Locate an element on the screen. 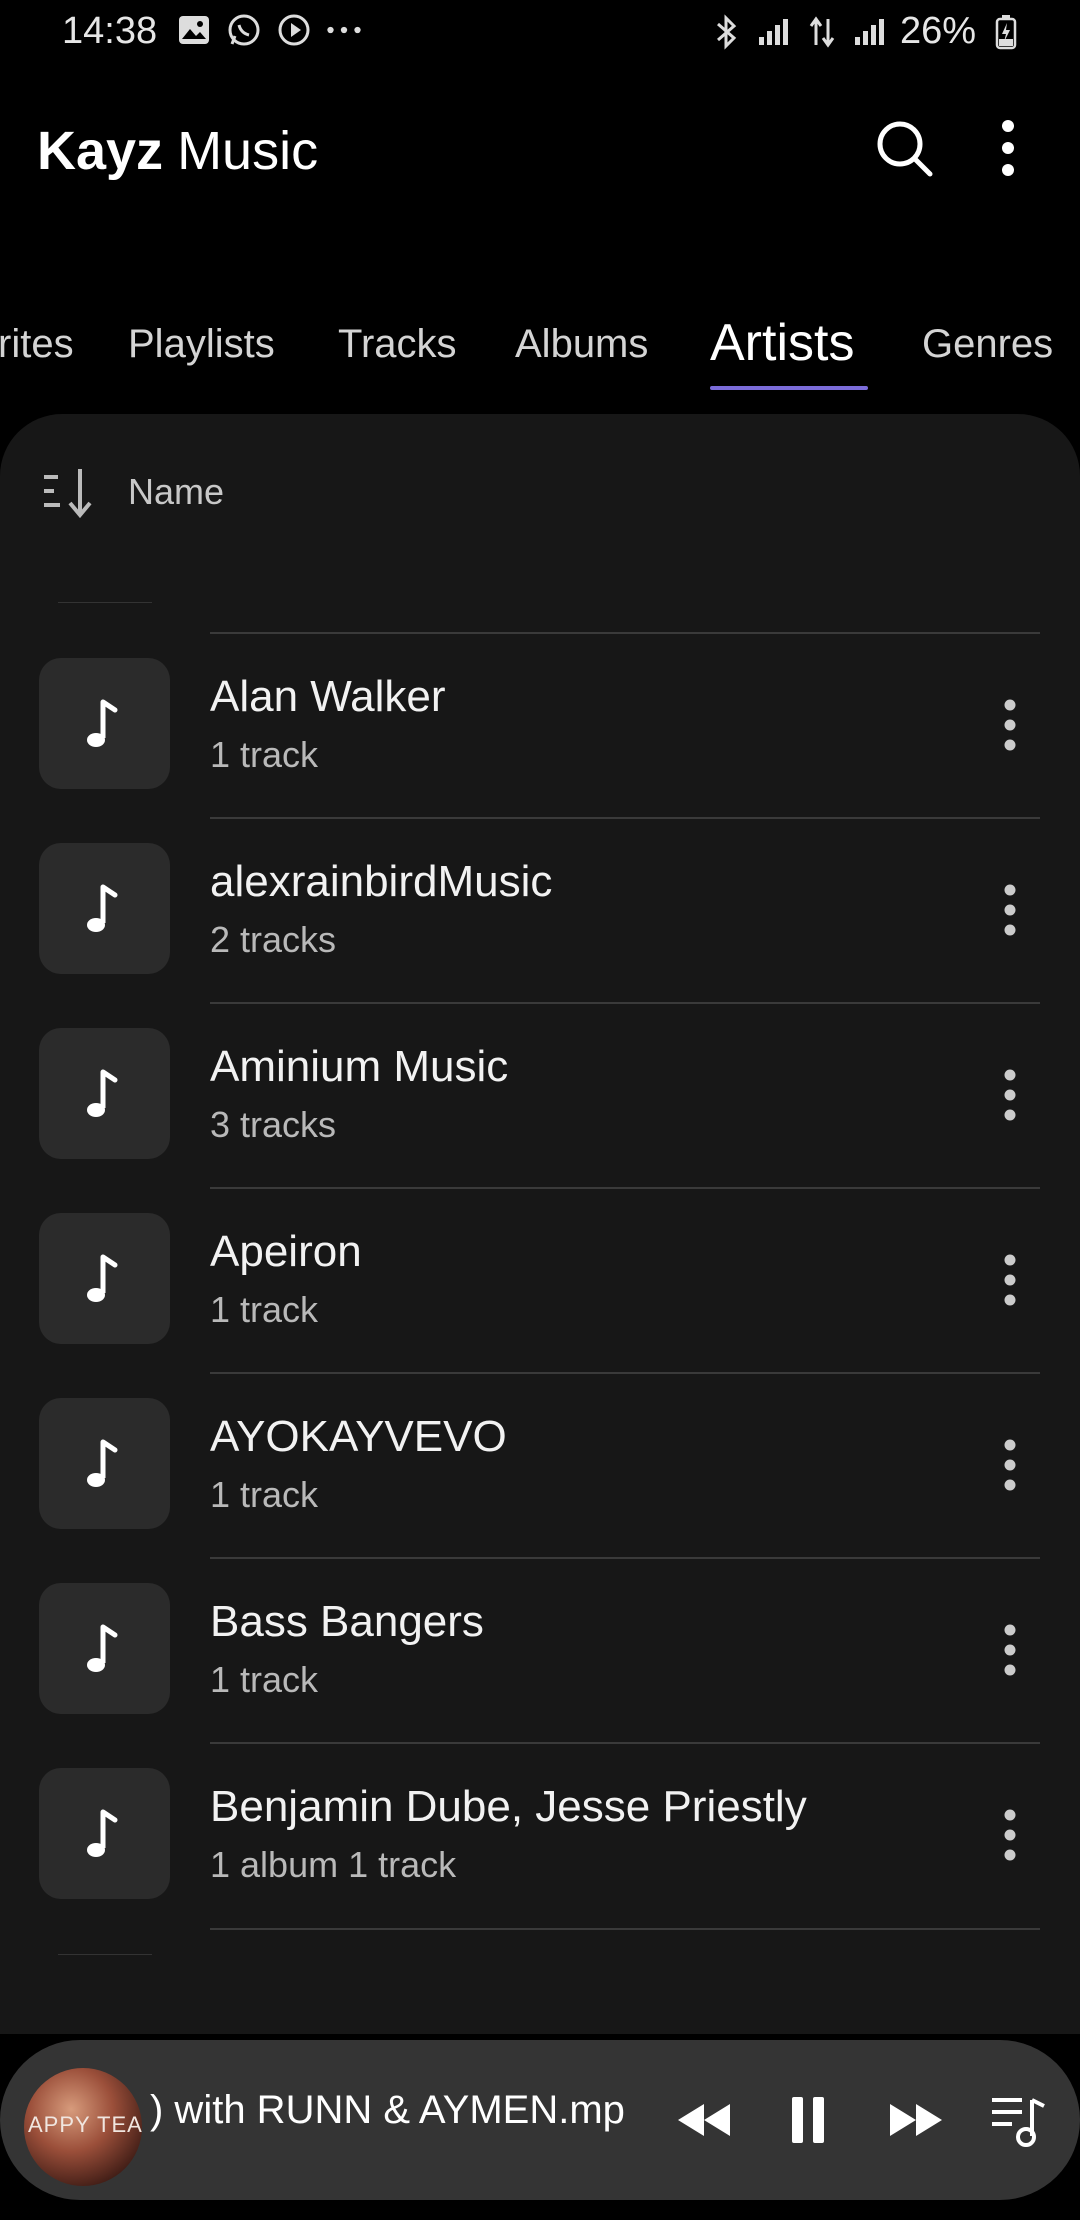  tab-favourites: rites is located at coordinates (37, 344).